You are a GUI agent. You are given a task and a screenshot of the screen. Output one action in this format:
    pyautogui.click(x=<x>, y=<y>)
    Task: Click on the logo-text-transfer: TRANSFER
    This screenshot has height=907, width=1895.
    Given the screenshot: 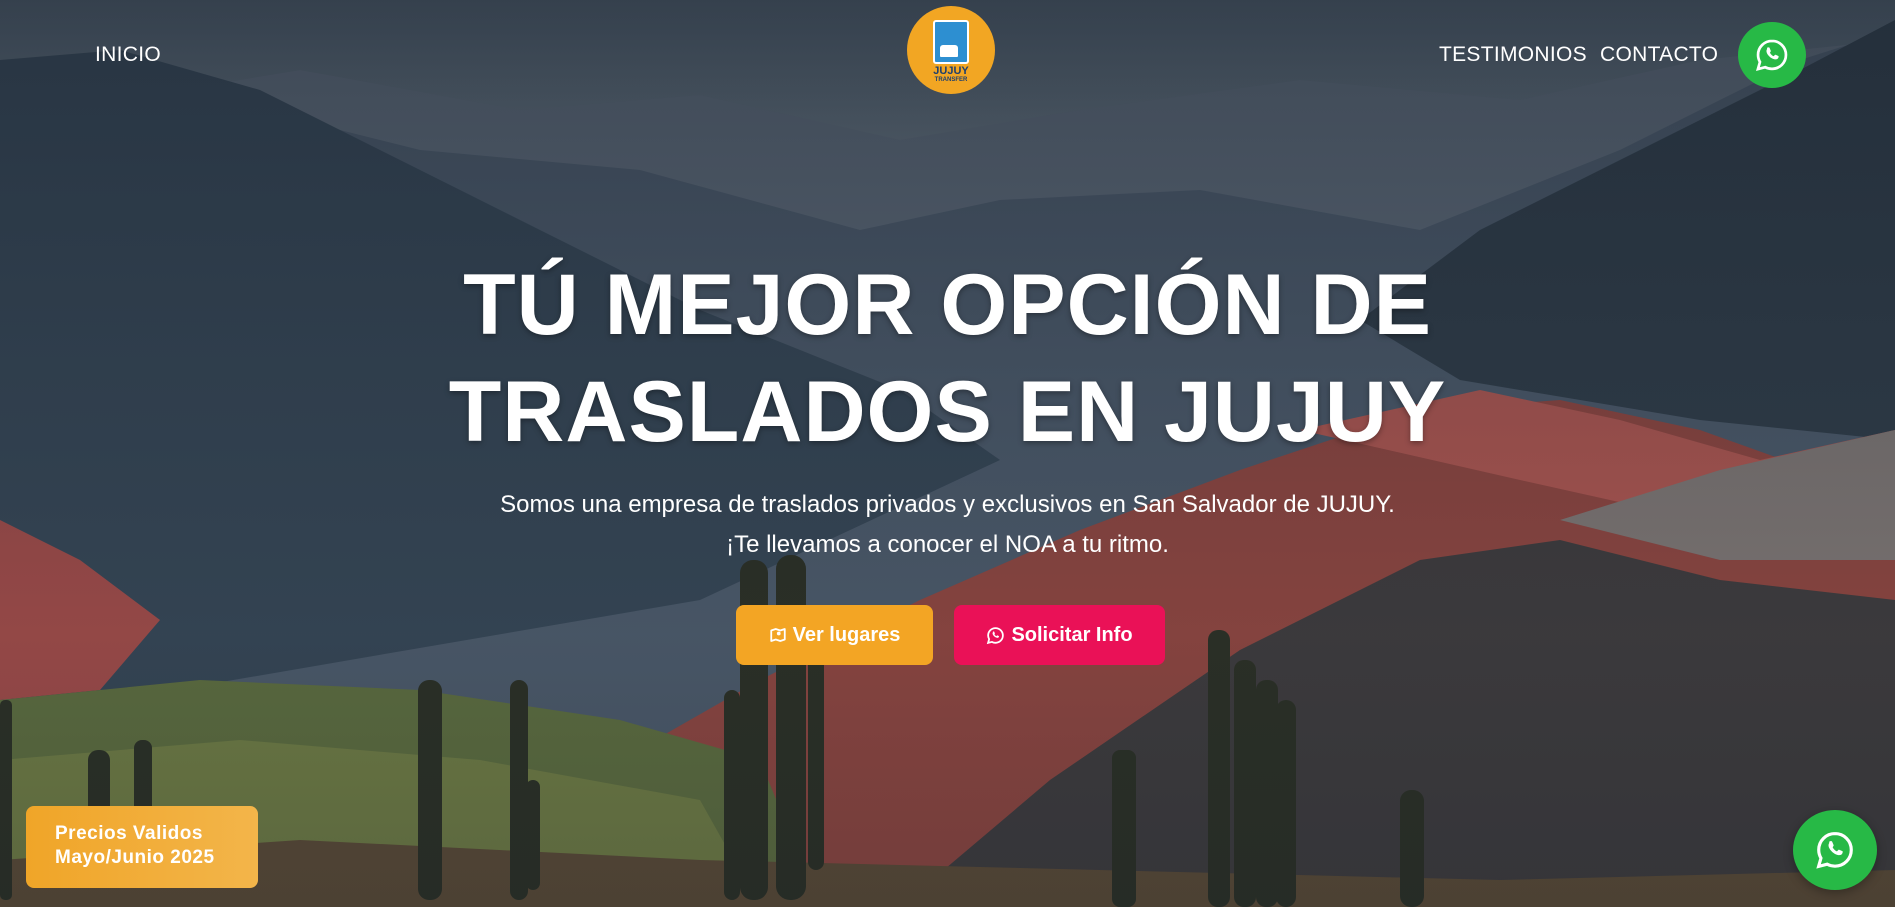 What is the action you would take?
    pyautogui.click(x=951, y=80)
    